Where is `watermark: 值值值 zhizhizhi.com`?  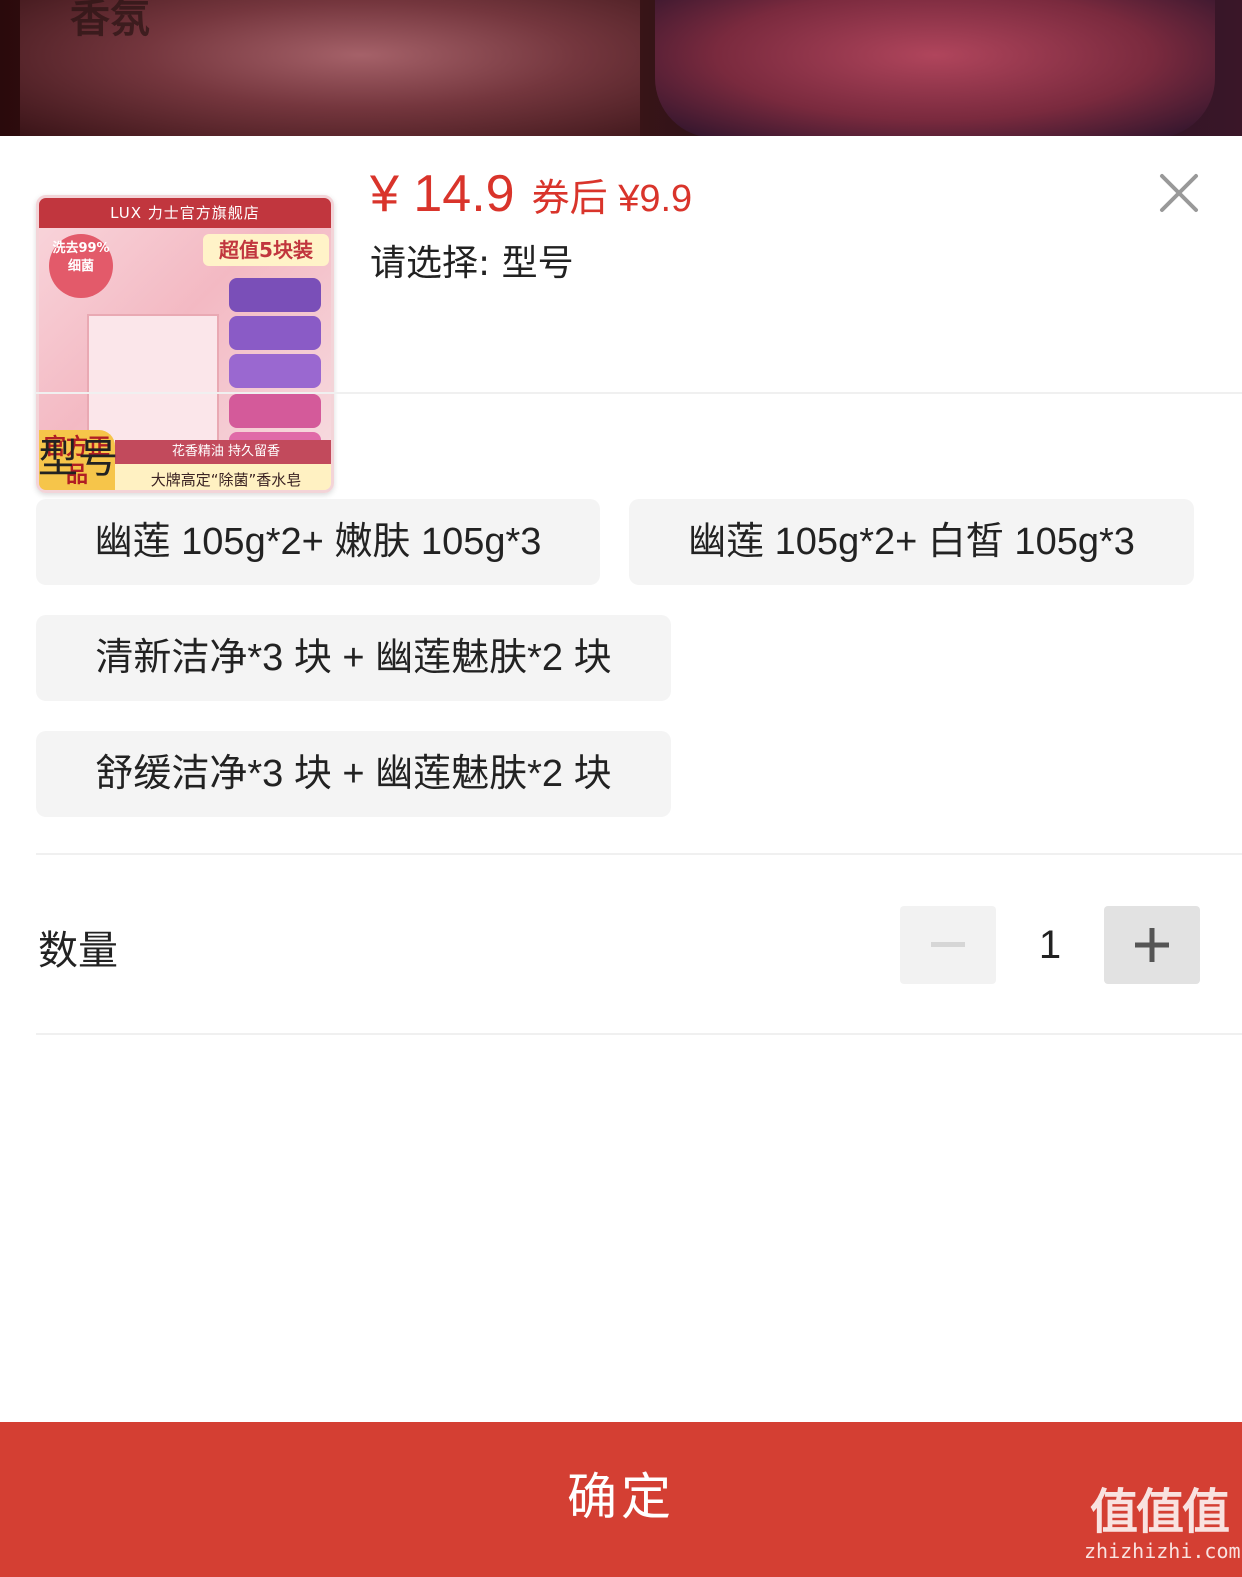
watermark: 值值值 zhizhizhi.com is located at coordinates (1162, 1523).